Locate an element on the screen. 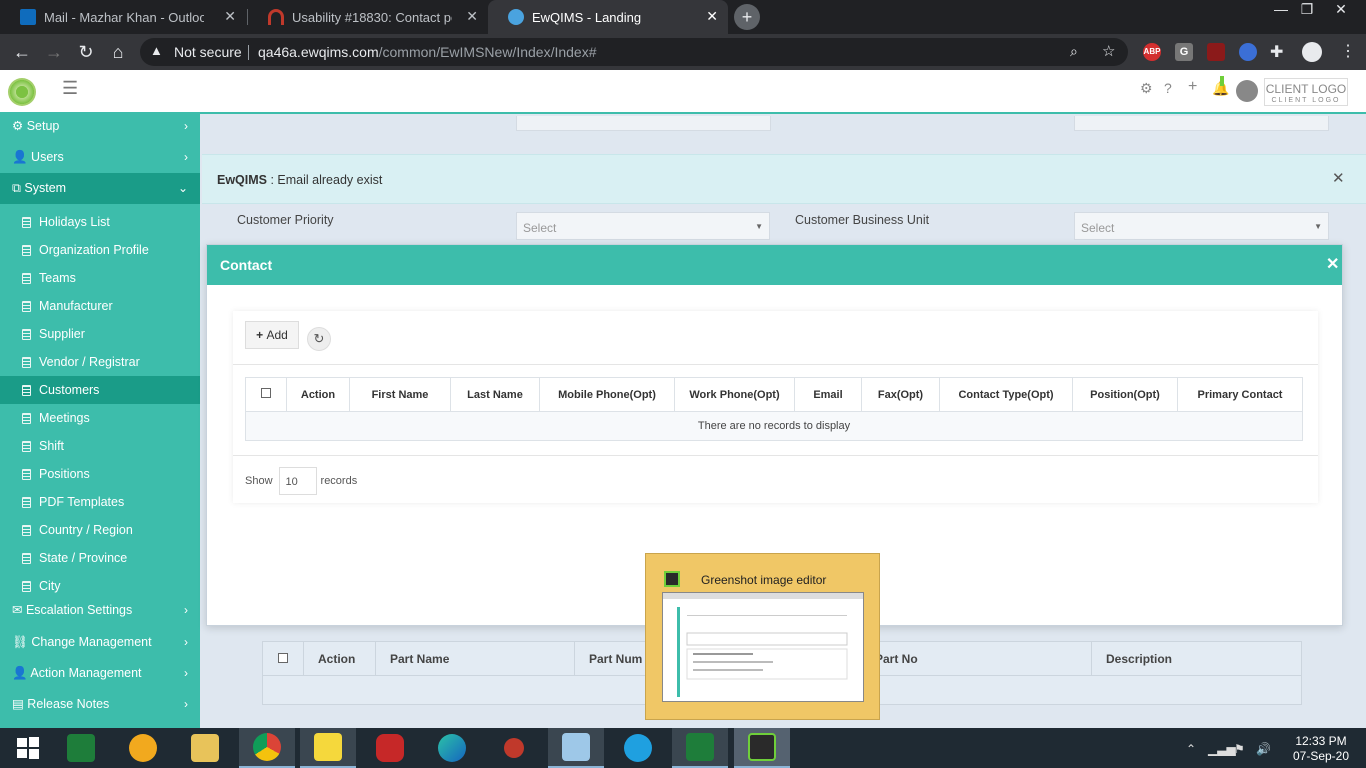 The image size is (1366, 768). file-explorer-icon is located at coordinates (205, 748).